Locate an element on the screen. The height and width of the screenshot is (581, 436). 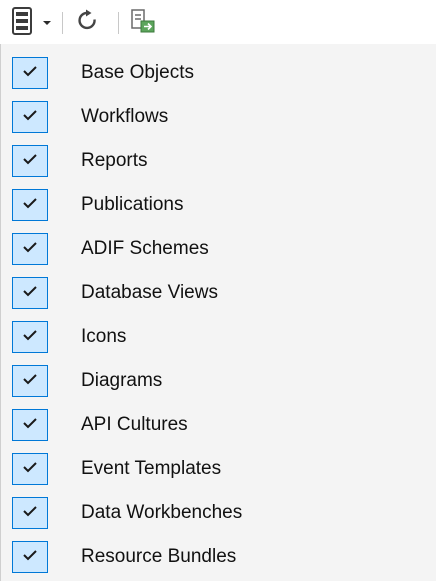
menu-item-event-templates: Event Templates is located at coordinates (218, 469).